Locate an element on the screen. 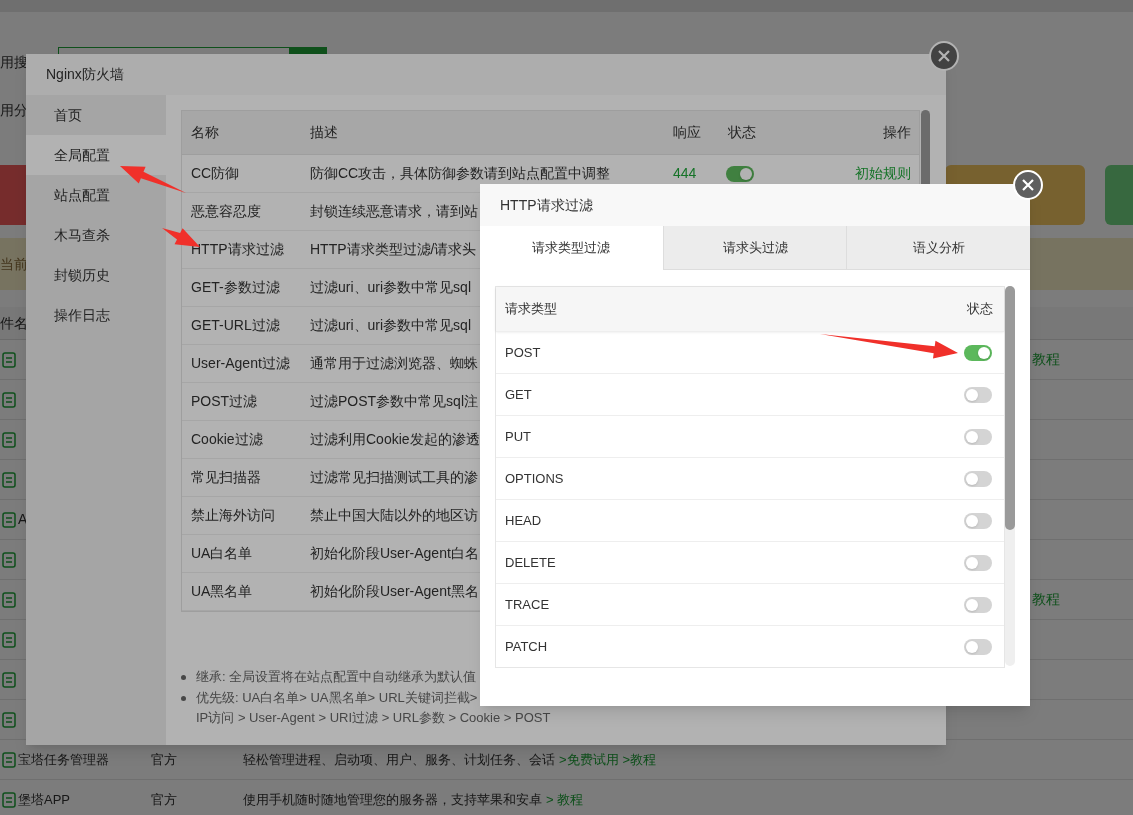 The image size is (1133, 815). table-cell: 封锁连续恶意请求，请到站 is located at coordinates (394, 211).